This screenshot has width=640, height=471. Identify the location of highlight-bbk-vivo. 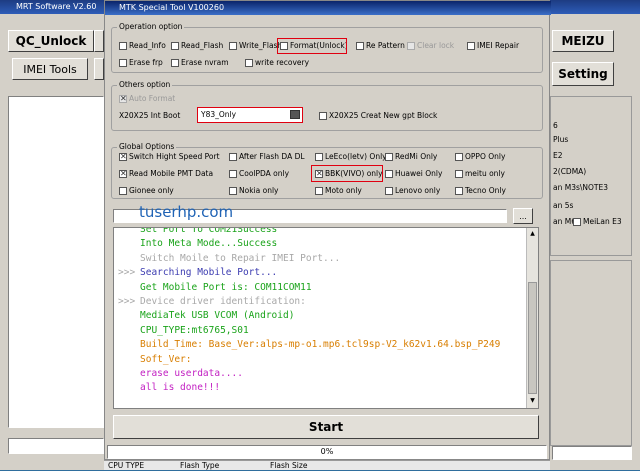
(347, 173).